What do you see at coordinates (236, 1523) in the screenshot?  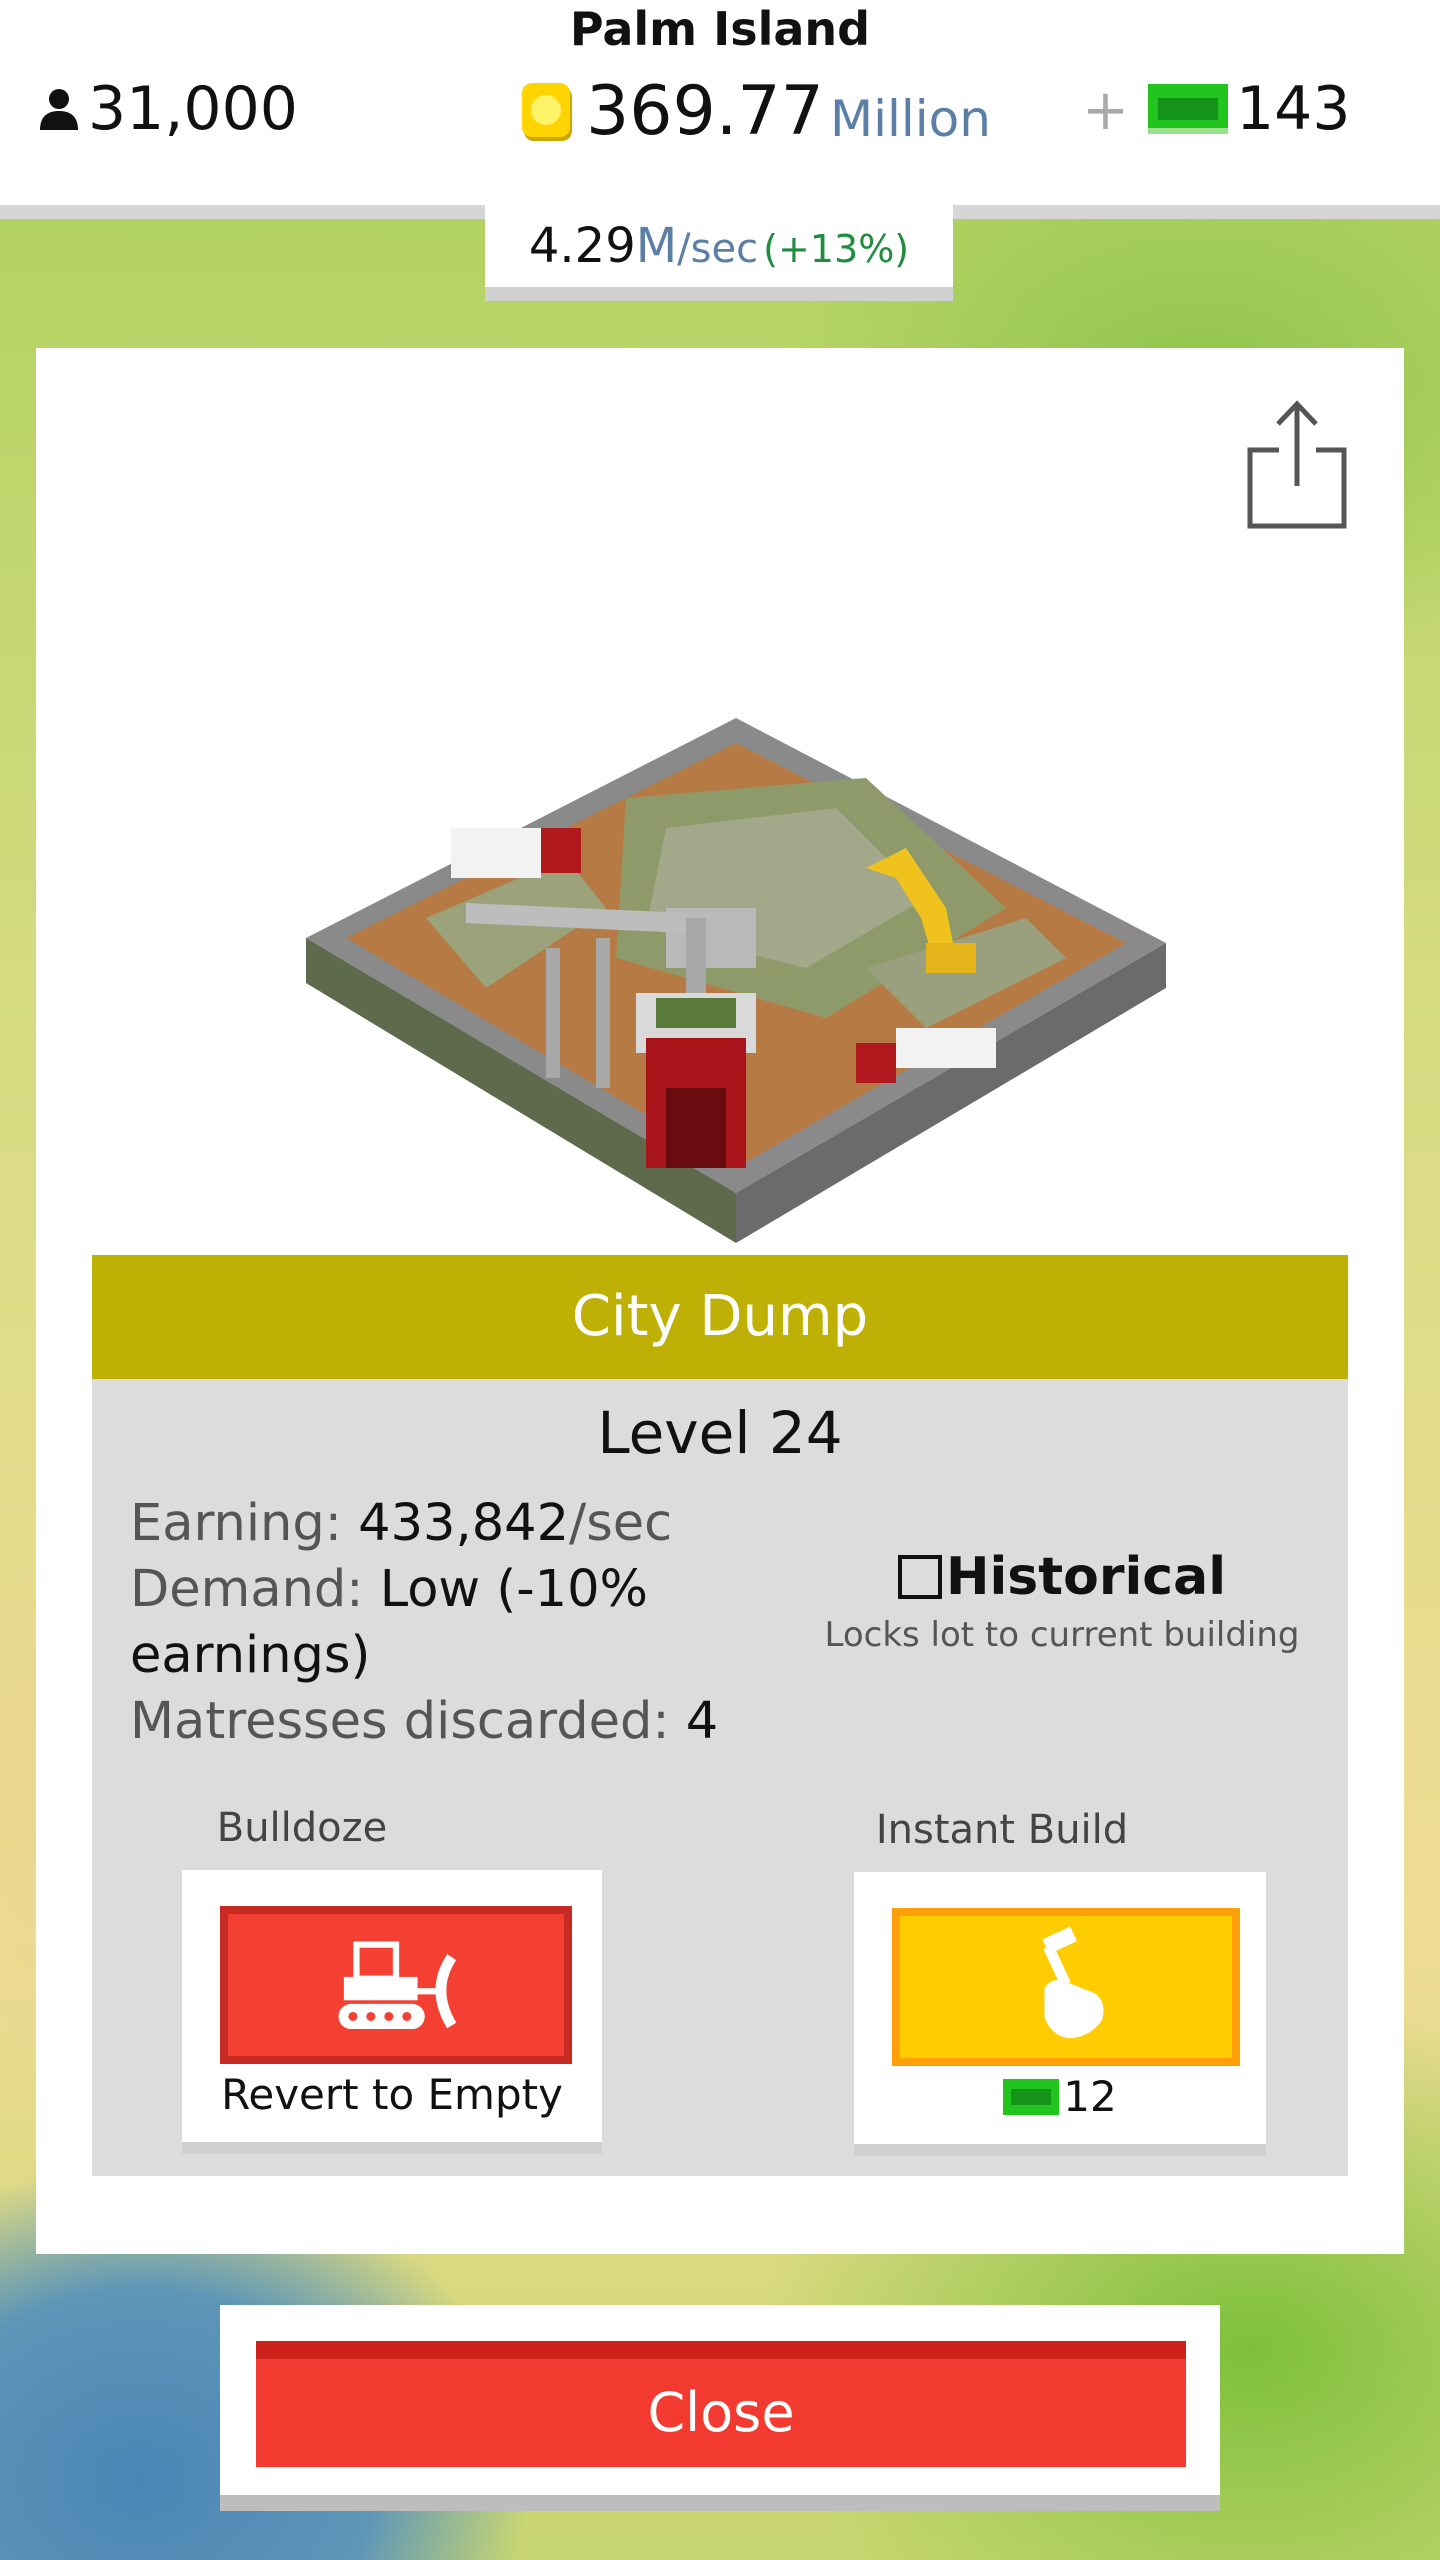 I see `earning-label: Earning:` at bounding box center [236, 1523].